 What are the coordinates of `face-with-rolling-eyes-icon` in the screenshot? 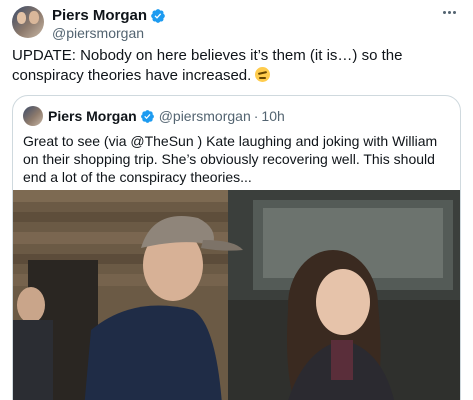 It's located at (263, 74).